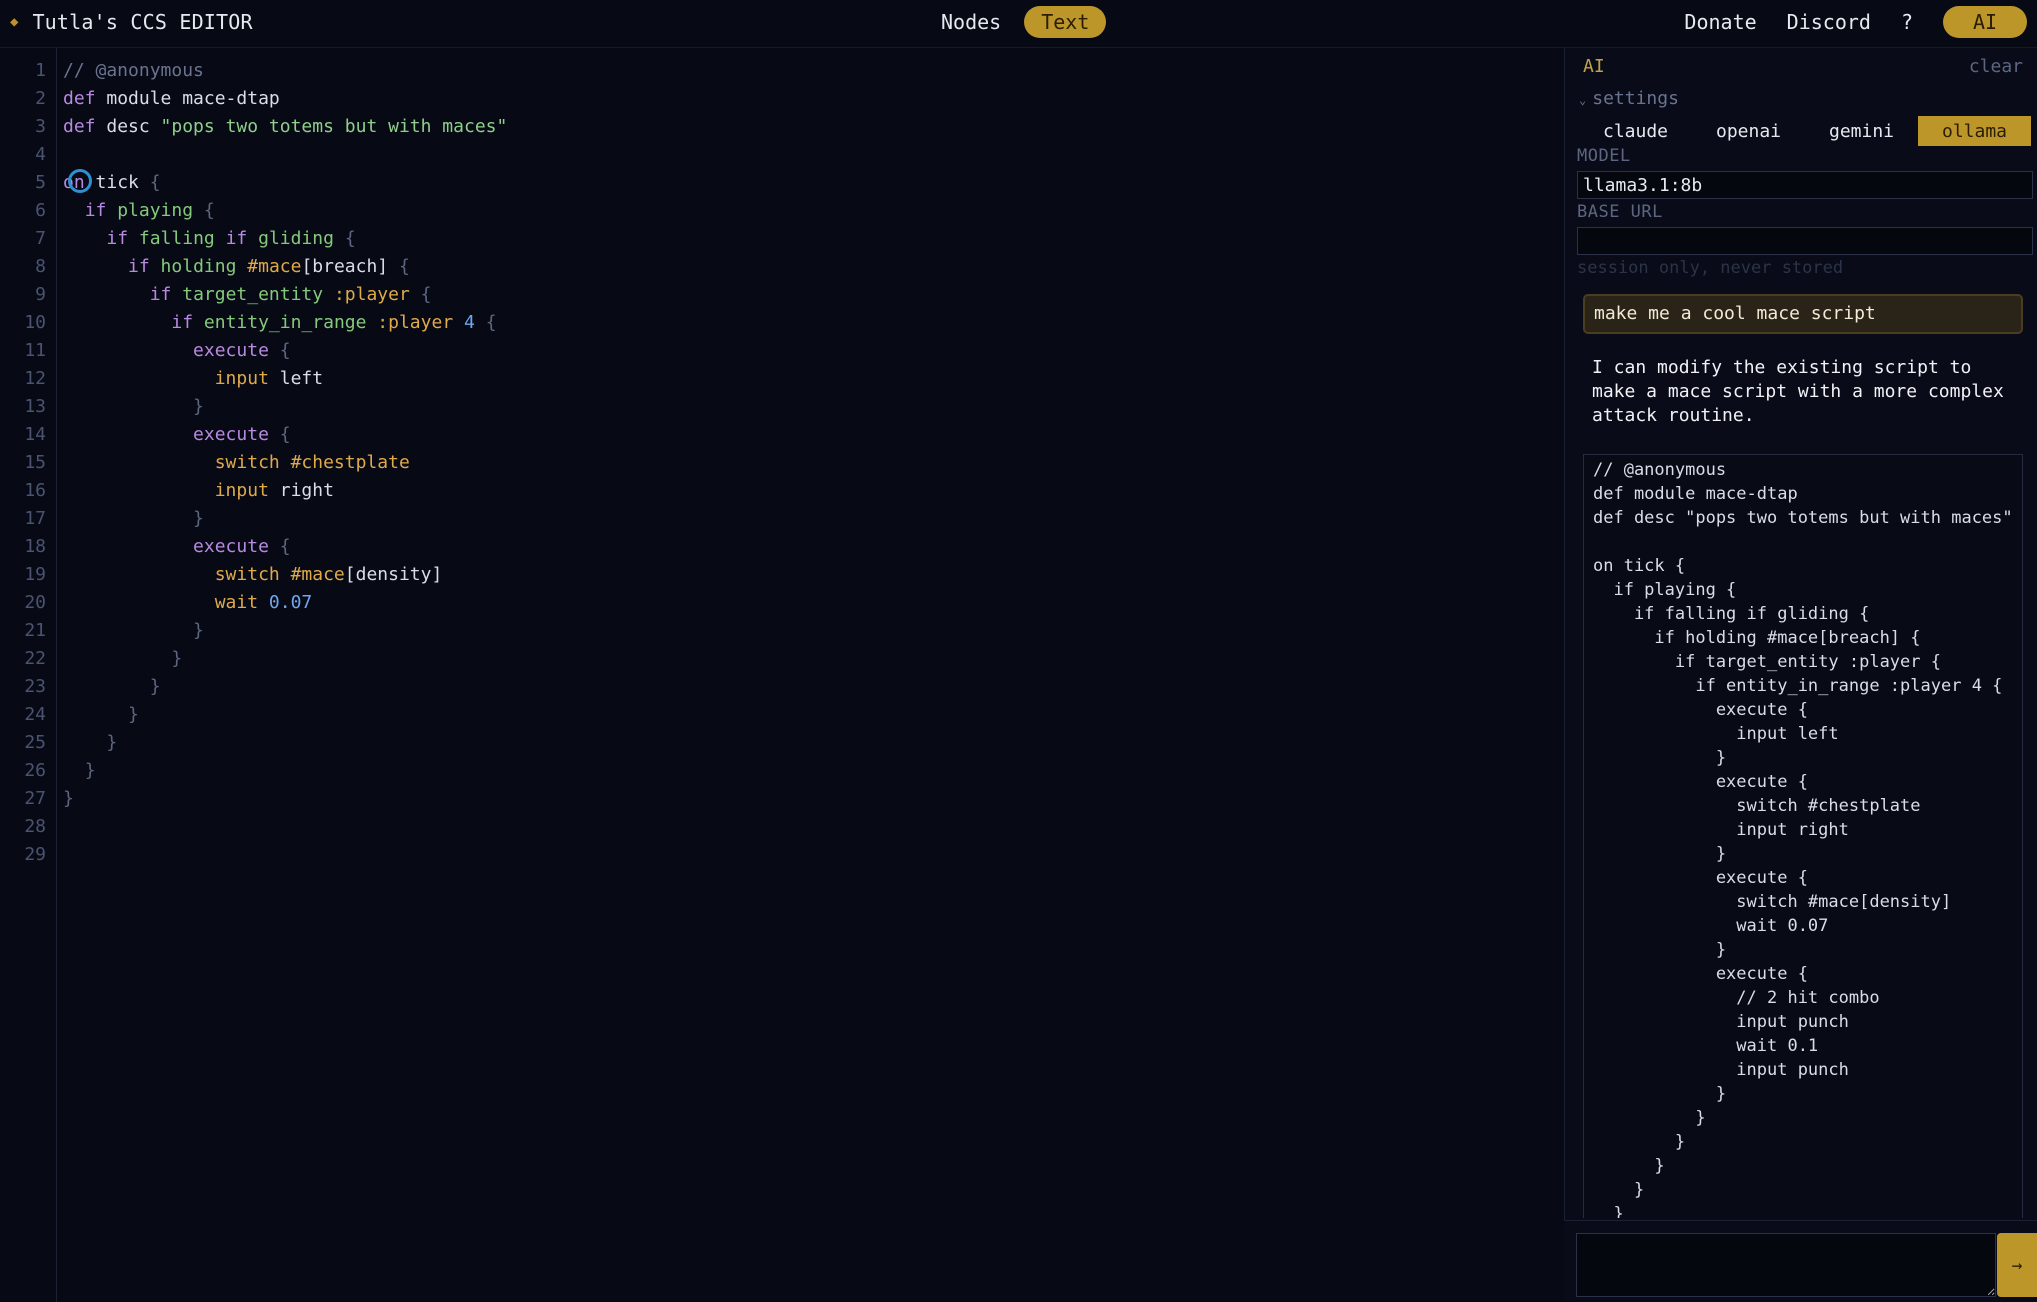 This screenshot has width=2037, height=1302. Describe the element at coordinates (285, 491) in the screenshot. I see `code-line: input right` at that location.